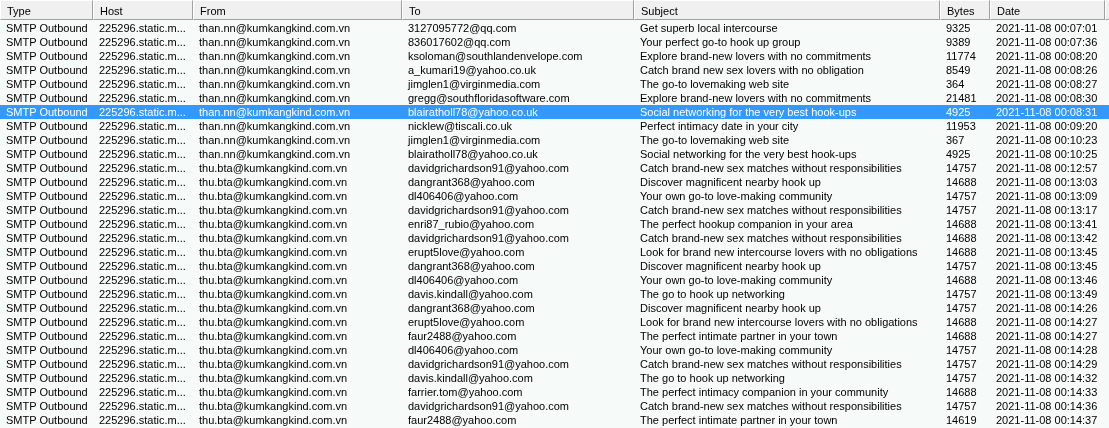 The width and height of the screenshot is (1109, 428). What do you see at coordinates (554, 392) in the screenshot?
I see `table-row: SMTP Outbound 225296.static.m... thu.bta@kumkangkind.com.vn farrier.tom@yahoo.com The perfect intimacy companion in your community 14688 2021-11-08 00:14:33` at bounding box center [554, 392].